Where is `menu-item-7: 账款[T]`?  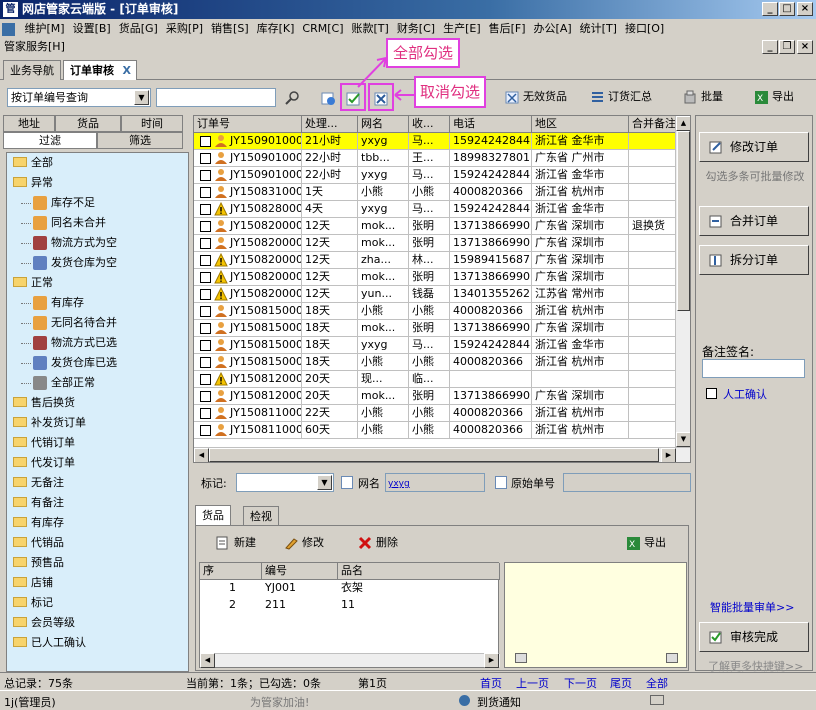 menu-item-7: 账款[T] is located at coordinates (370, 28).